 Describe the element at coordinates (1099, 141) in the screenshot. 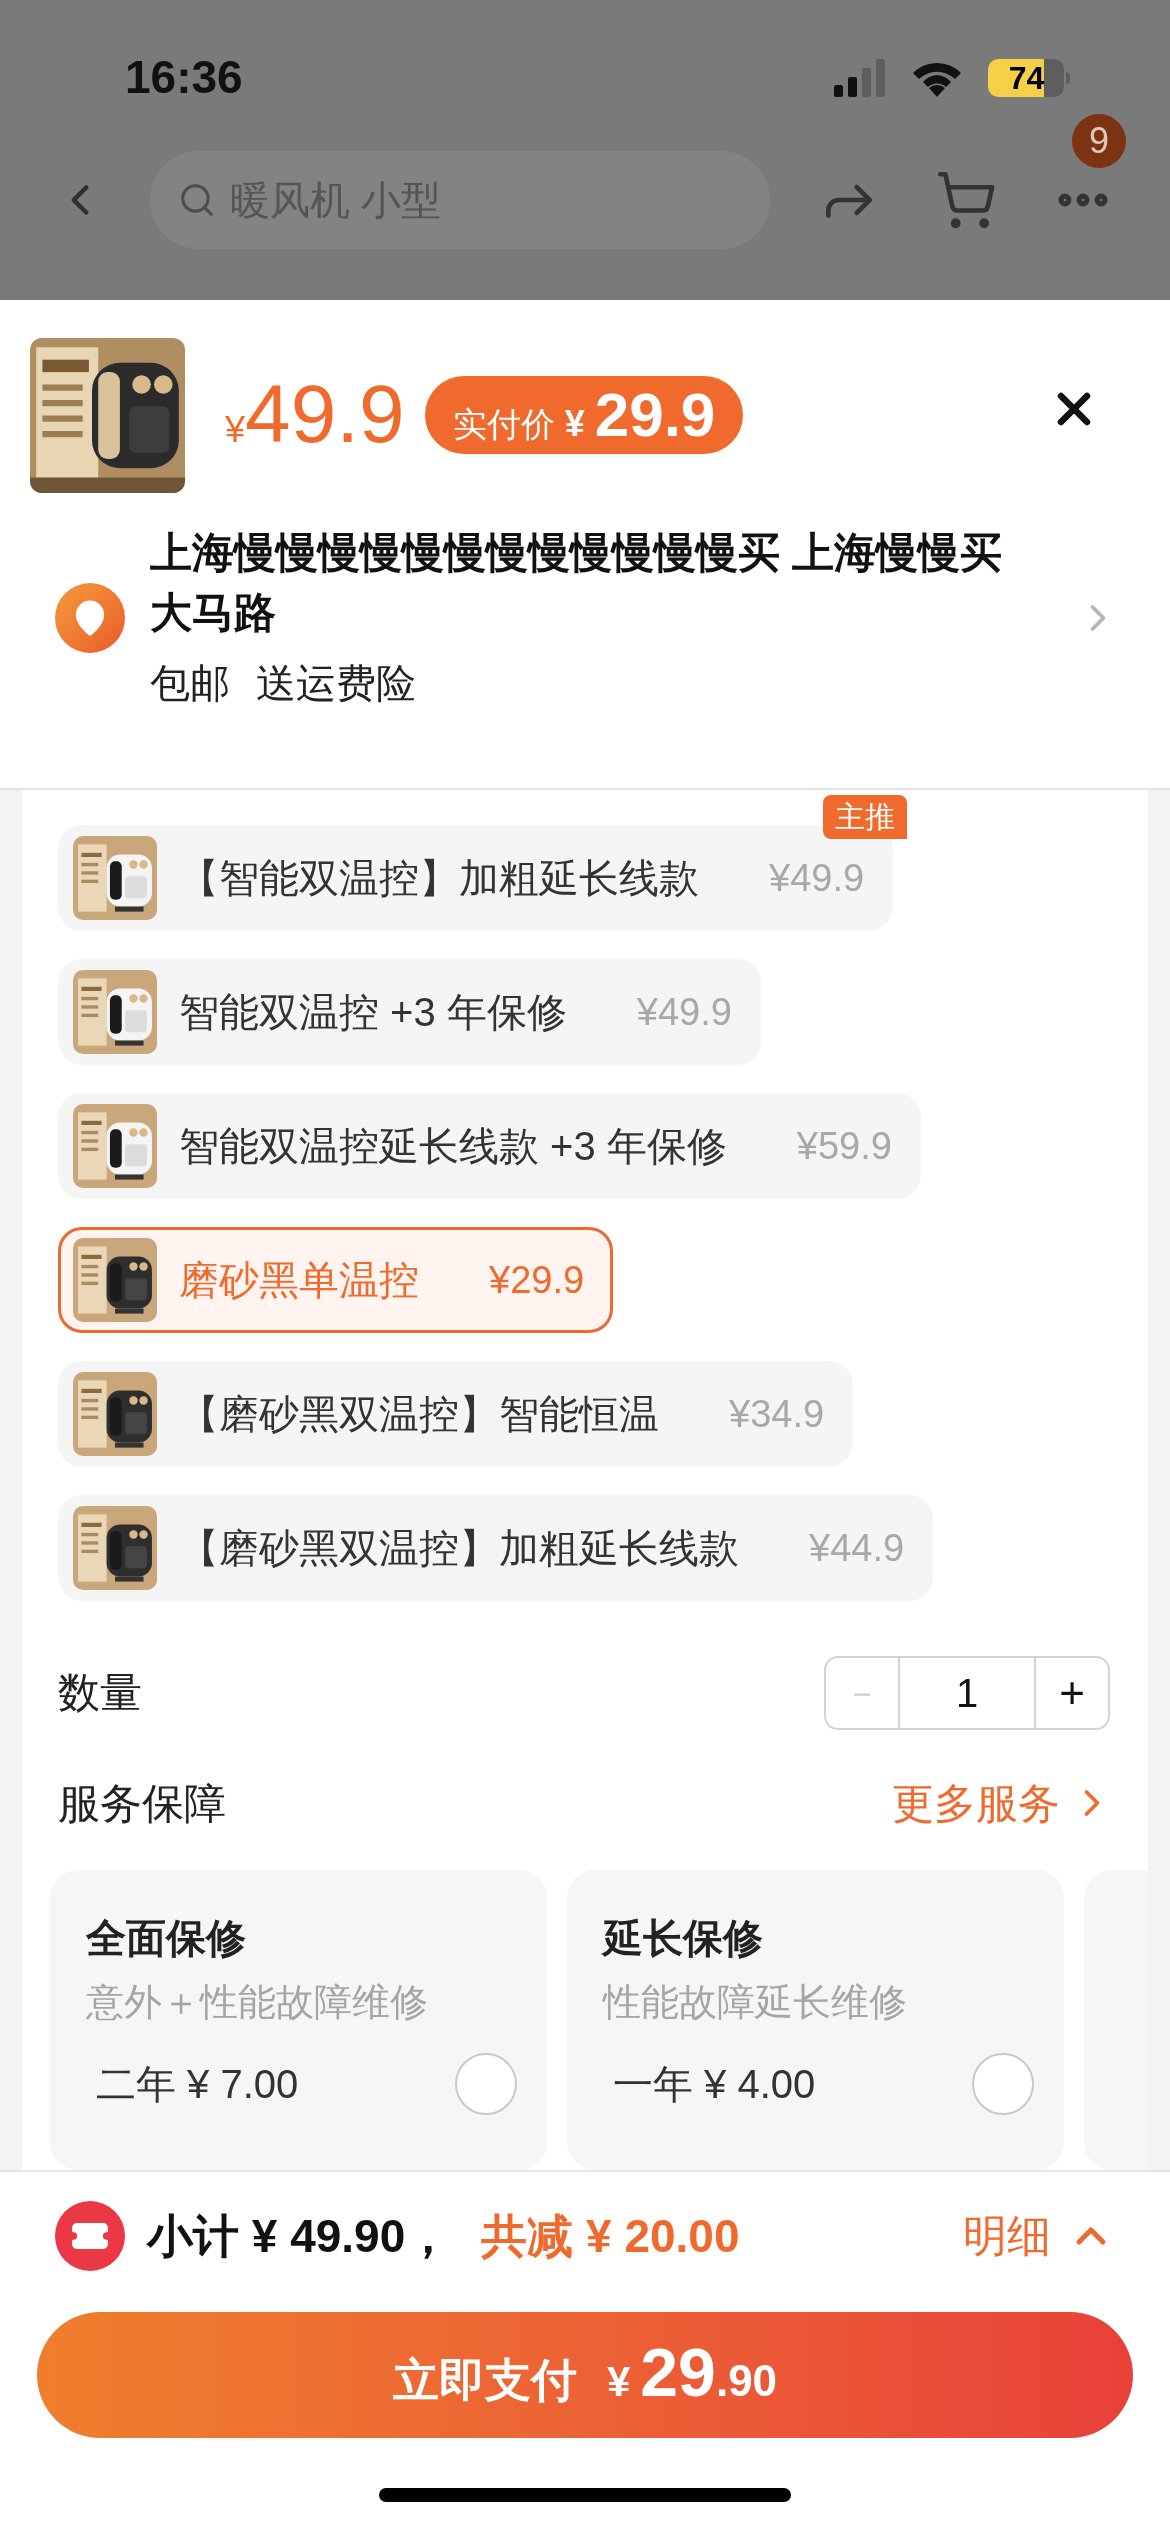

I see `notification-badge: 9` at that location.